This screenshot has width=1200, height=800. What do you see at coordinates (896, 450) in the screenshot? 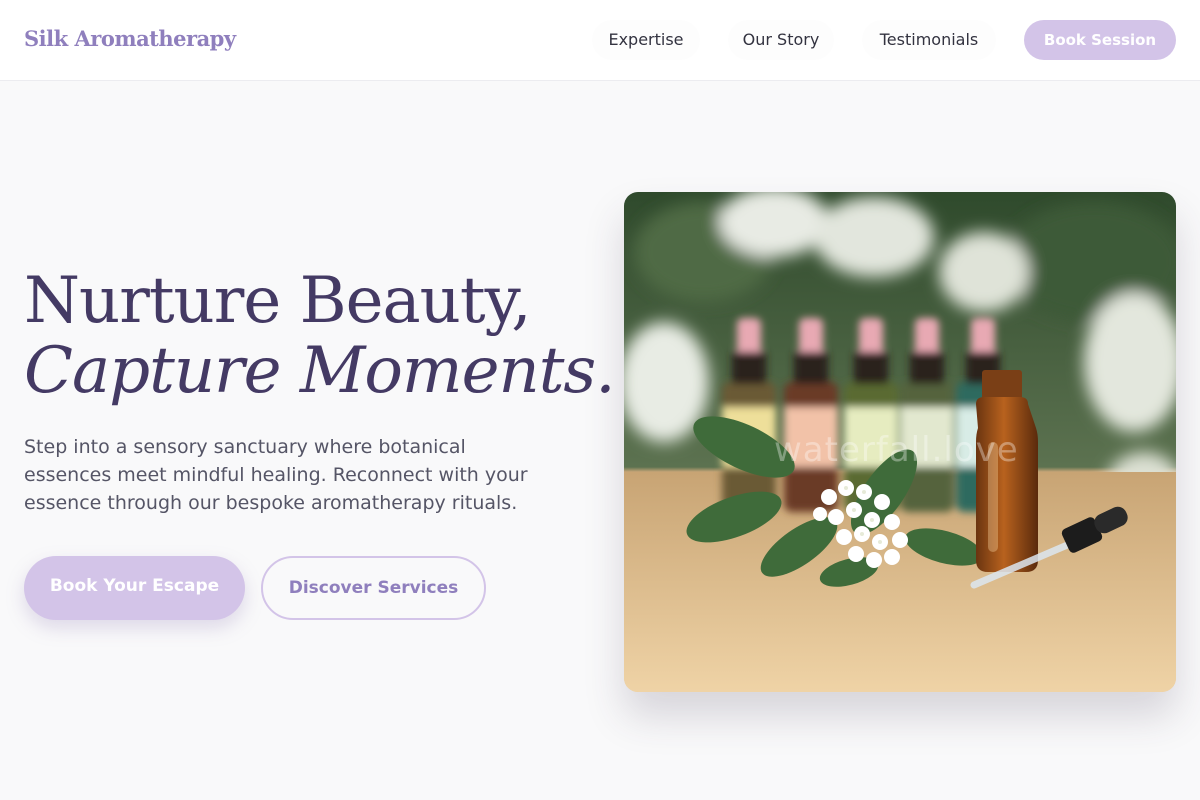
I see `image-watermark: waterfall.love` at bounding box center [896, 450].